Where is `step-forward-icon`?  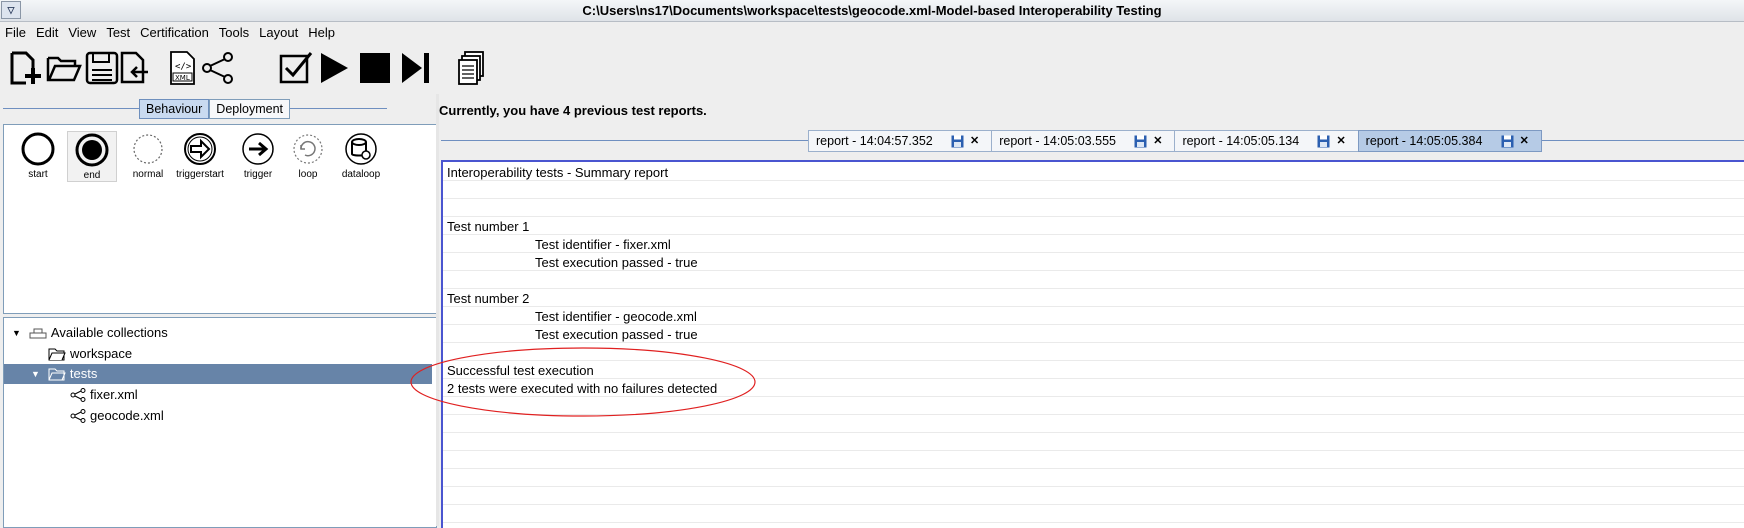
step-forward-icon is located at coordinates (416, 68).